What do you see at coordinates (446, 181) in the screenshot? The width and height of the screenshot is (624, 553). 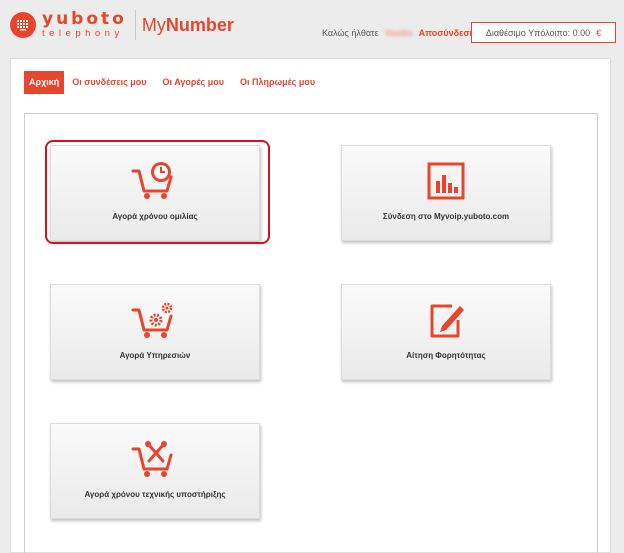 I see `bar-chart-icon` at bounding box center [446, 181].